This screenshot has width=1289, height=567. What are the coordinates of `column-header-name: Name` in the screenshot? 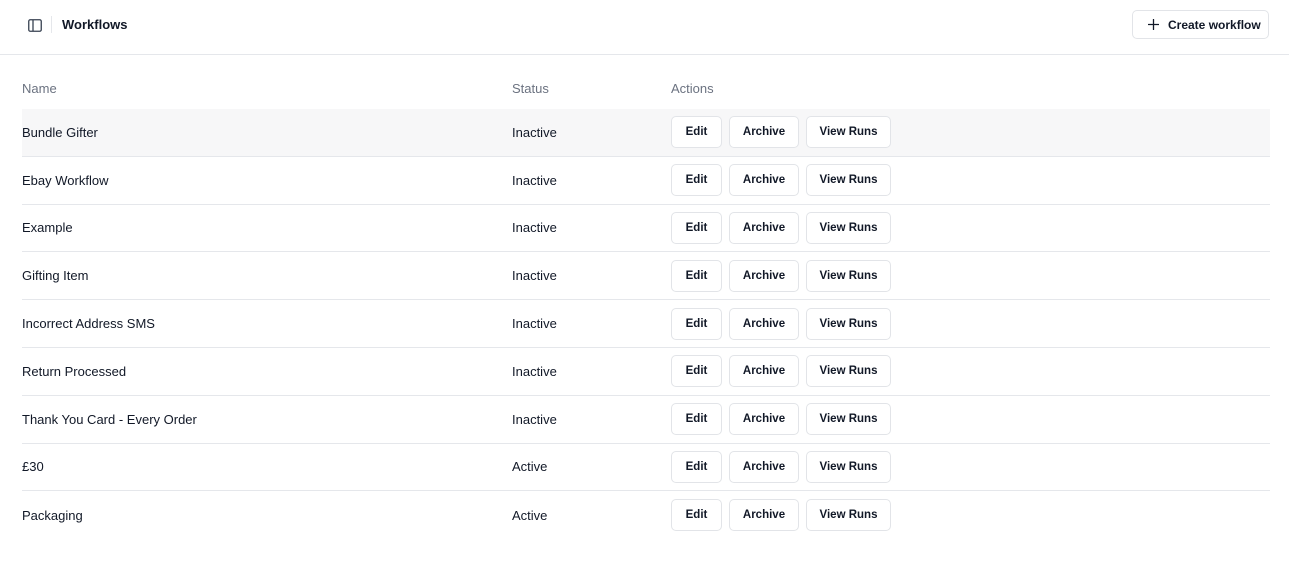 It's located at (39, 88).